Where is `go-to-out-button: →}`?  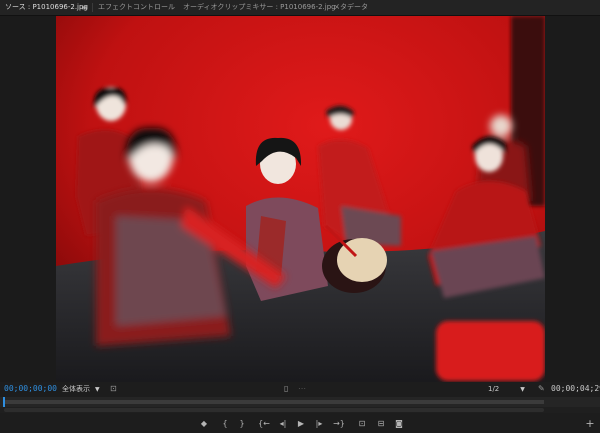 go-to-out-button: →} is located at coordinates (339, 423).